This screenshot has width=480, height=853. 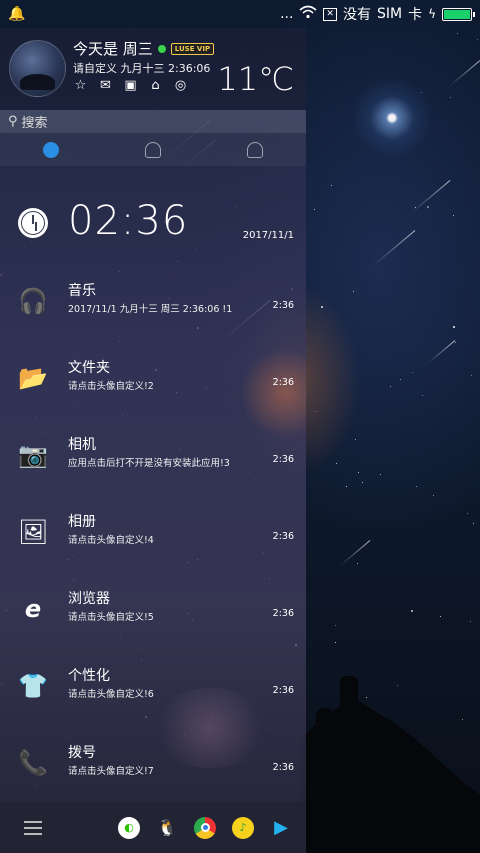 I want to click on mail-icon: ✉, so click(x=105, y=85).